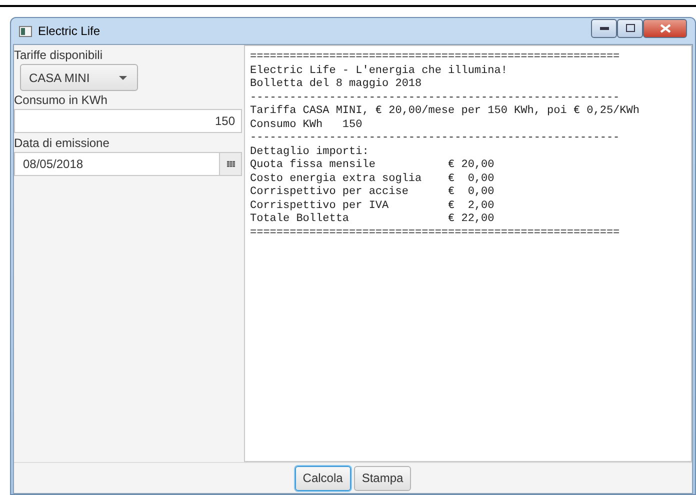 Image resolution: width=696 pixels, height=495 pixels. What do you see at coordinates (373, 219) in the screenshot?
I see `bill-line: Totale Bolletta € 22,00` at bounding box center [373, 219].